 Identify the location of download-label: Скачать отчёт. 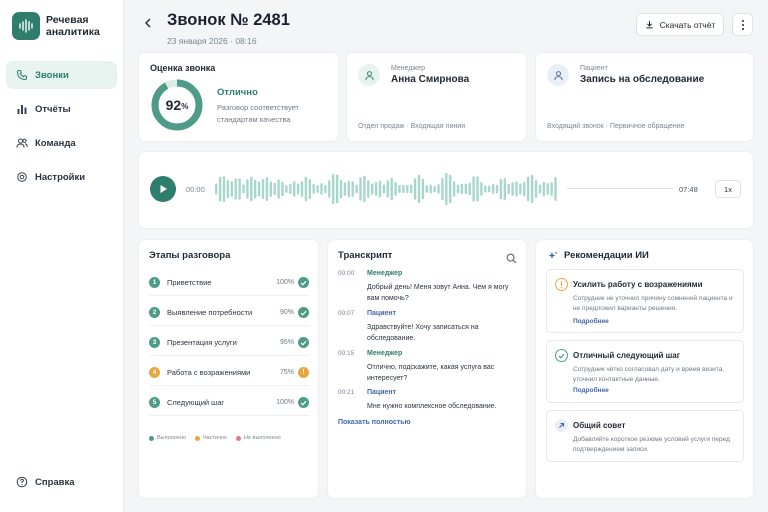
(687, 24).